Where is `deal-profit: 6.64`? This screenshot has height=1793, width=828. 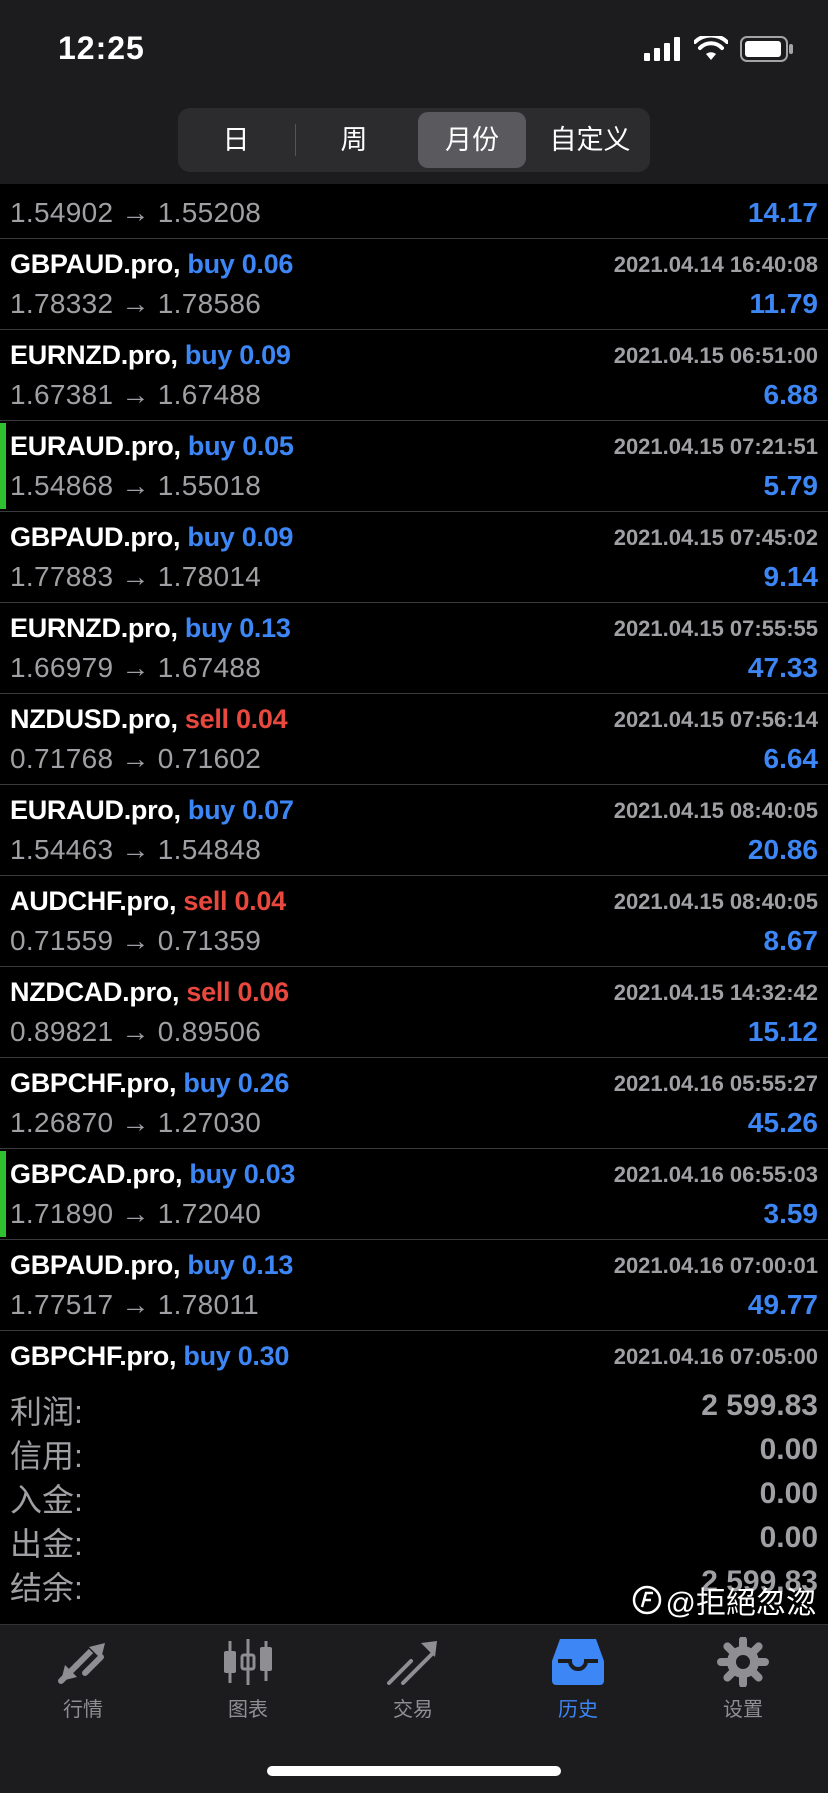
deal-profit: 6.64 is located at coordinates (791, 758).